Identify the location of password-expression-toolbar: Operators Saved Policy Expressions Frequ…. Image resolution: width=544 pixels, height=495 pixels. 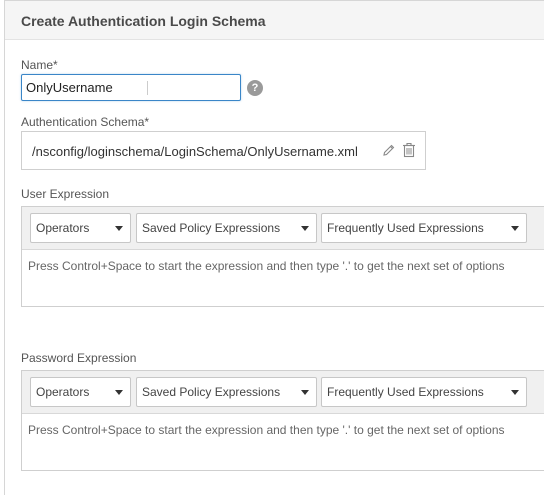
(283, 392).